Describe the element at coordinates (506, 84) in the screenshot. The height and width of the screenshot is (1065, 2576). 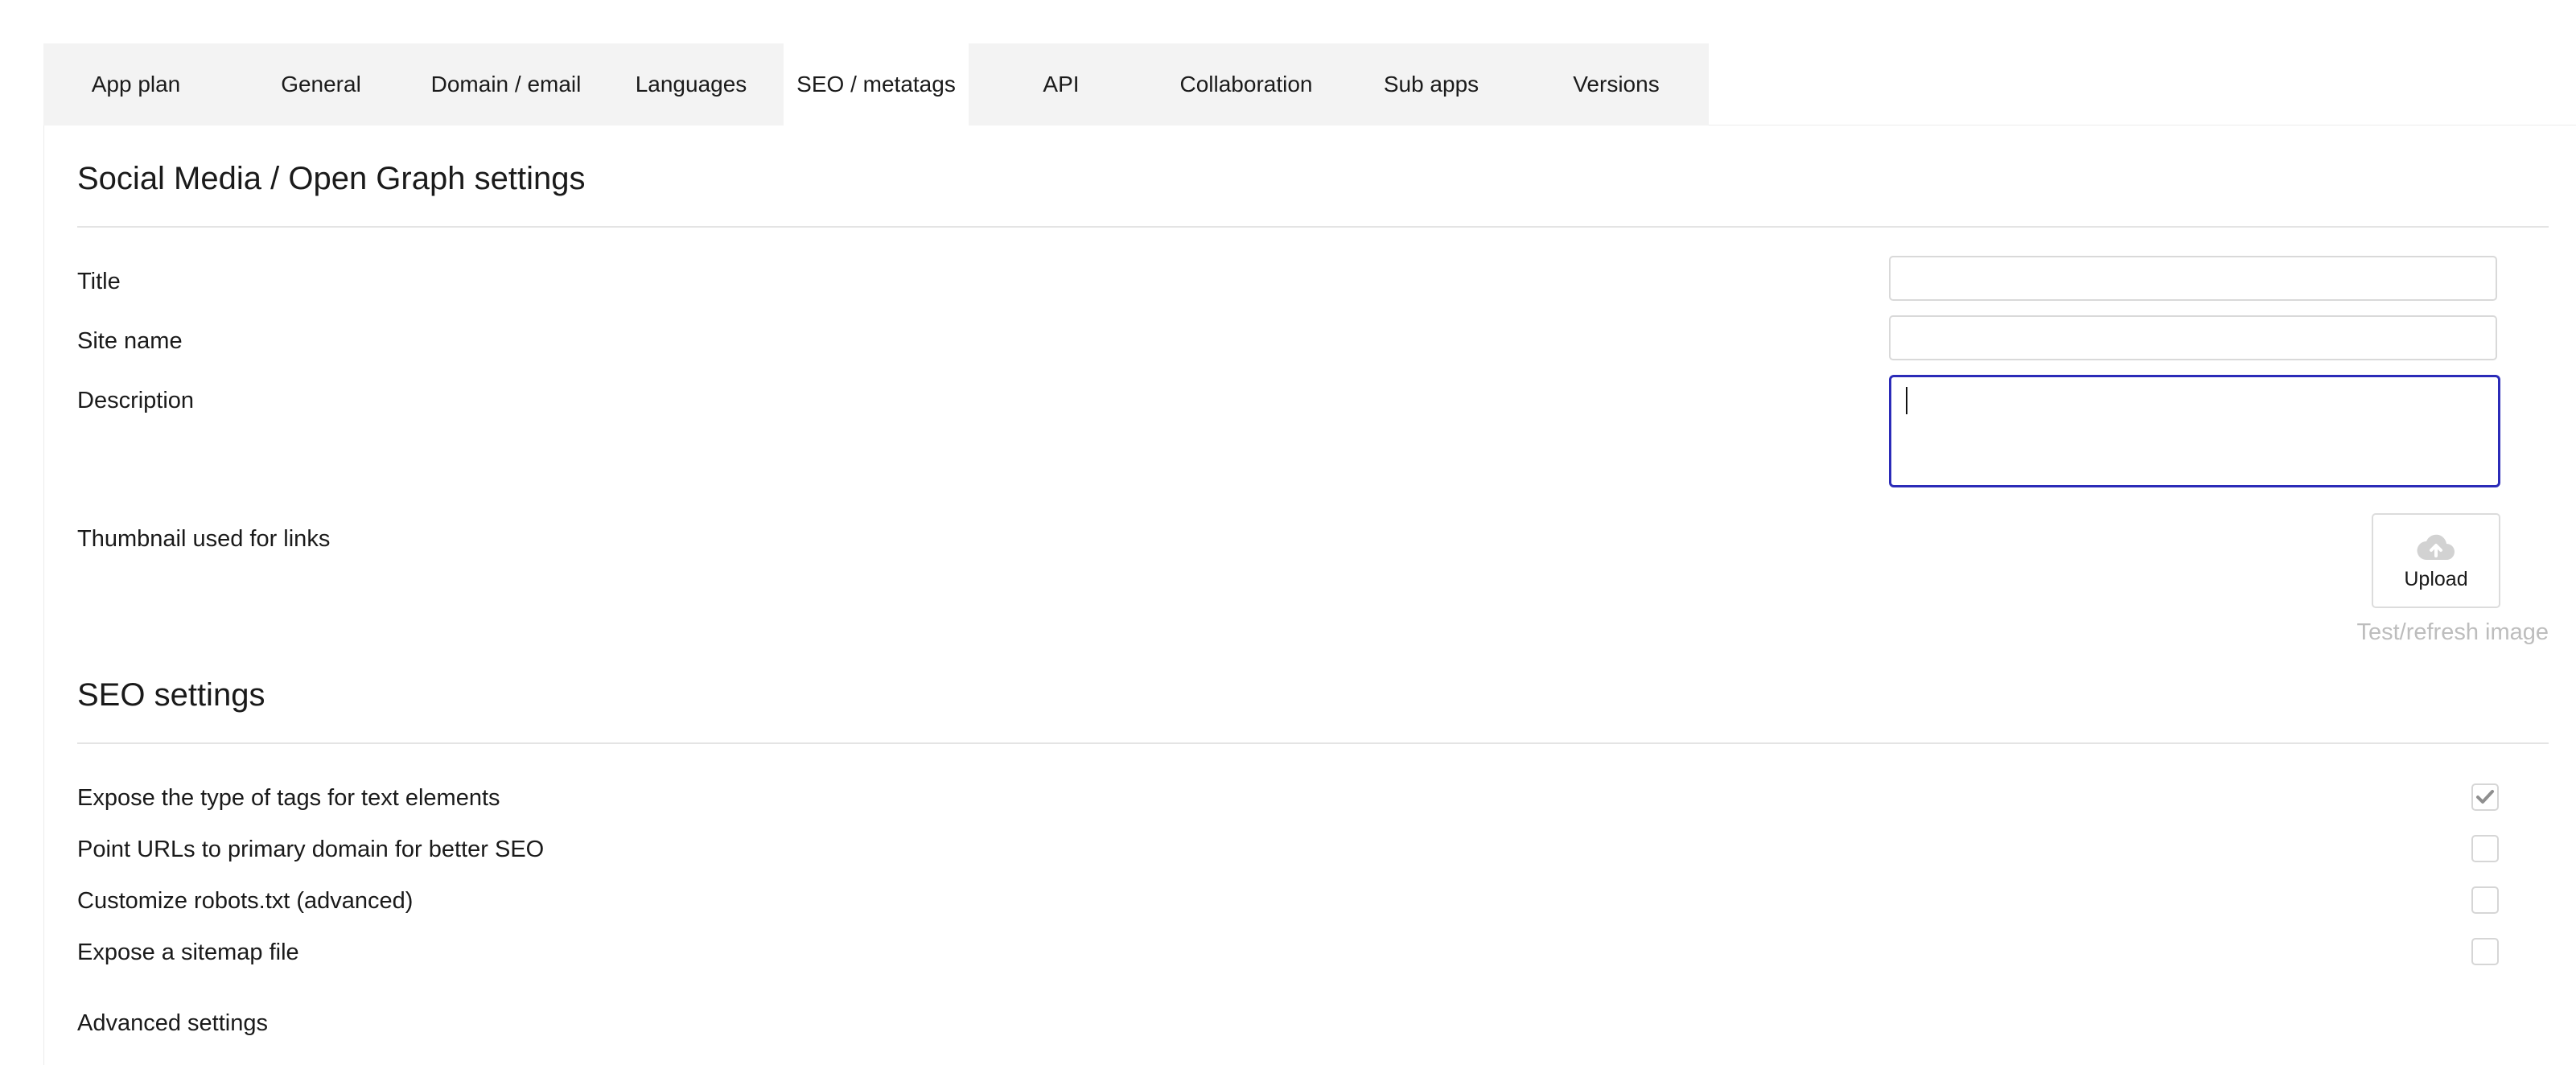
I see `tab-domain-email: Domain / email` at that location.